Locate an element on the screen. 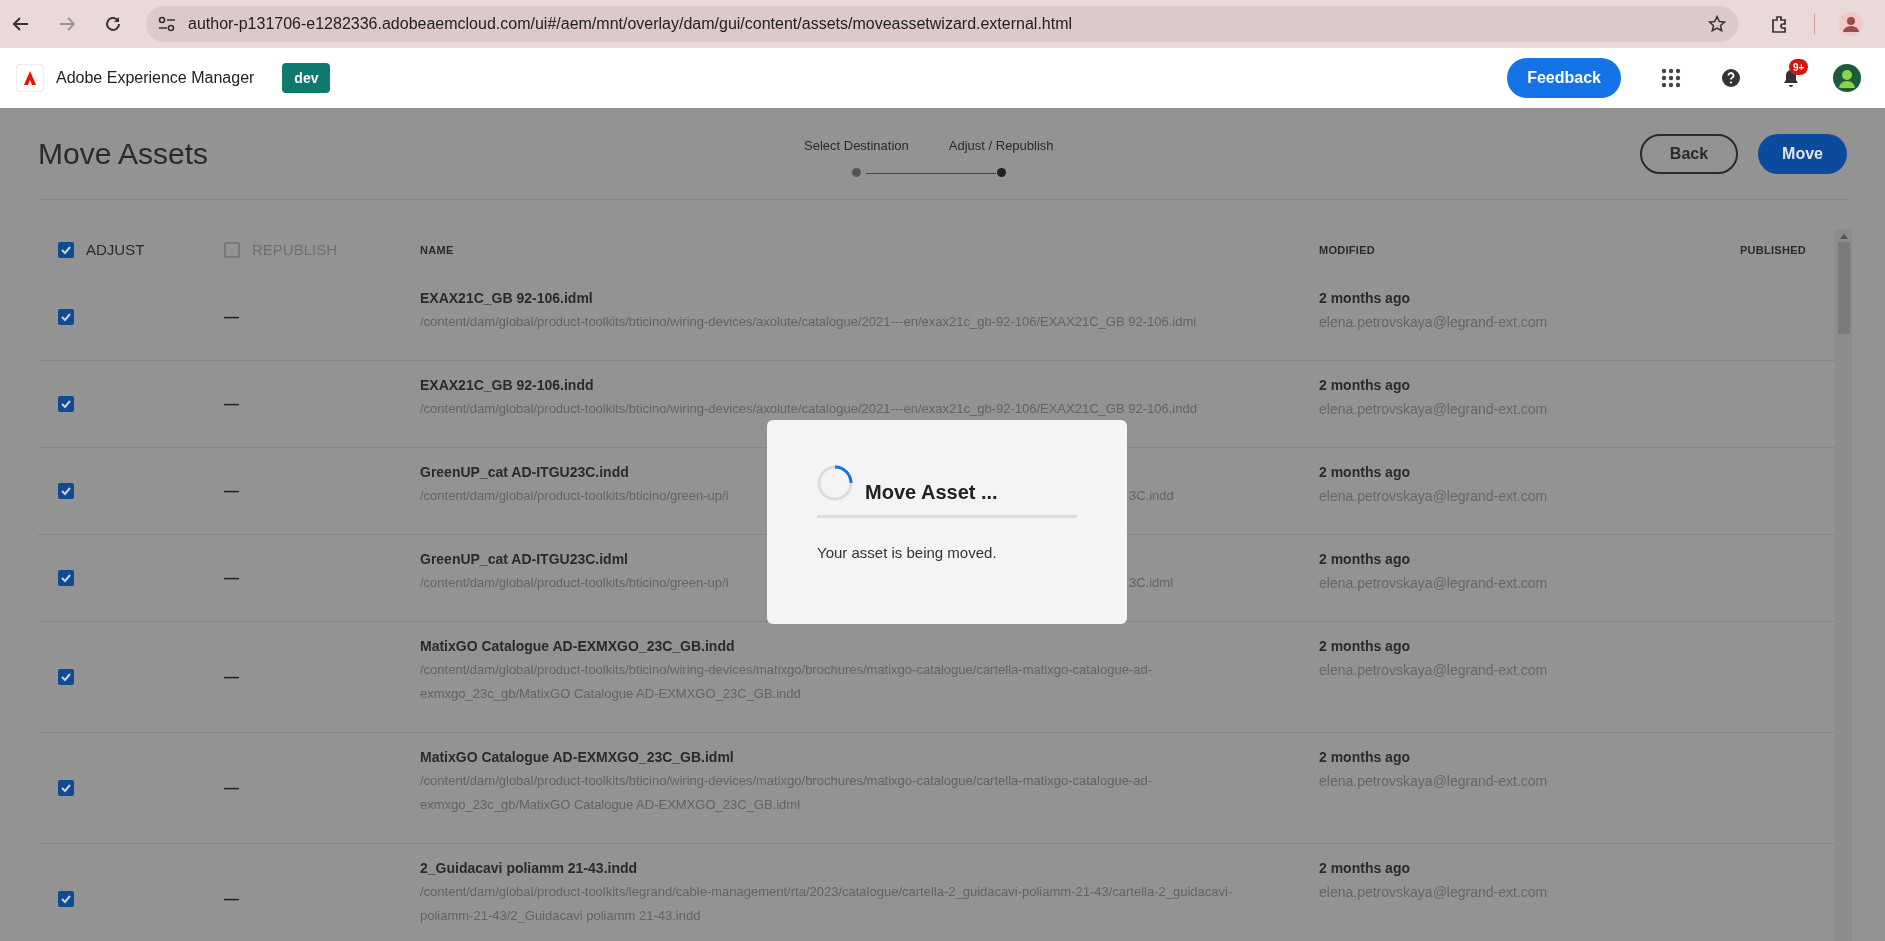 The image size is (1885, 941). column-header: NAME is located at coordinates (437, 250).